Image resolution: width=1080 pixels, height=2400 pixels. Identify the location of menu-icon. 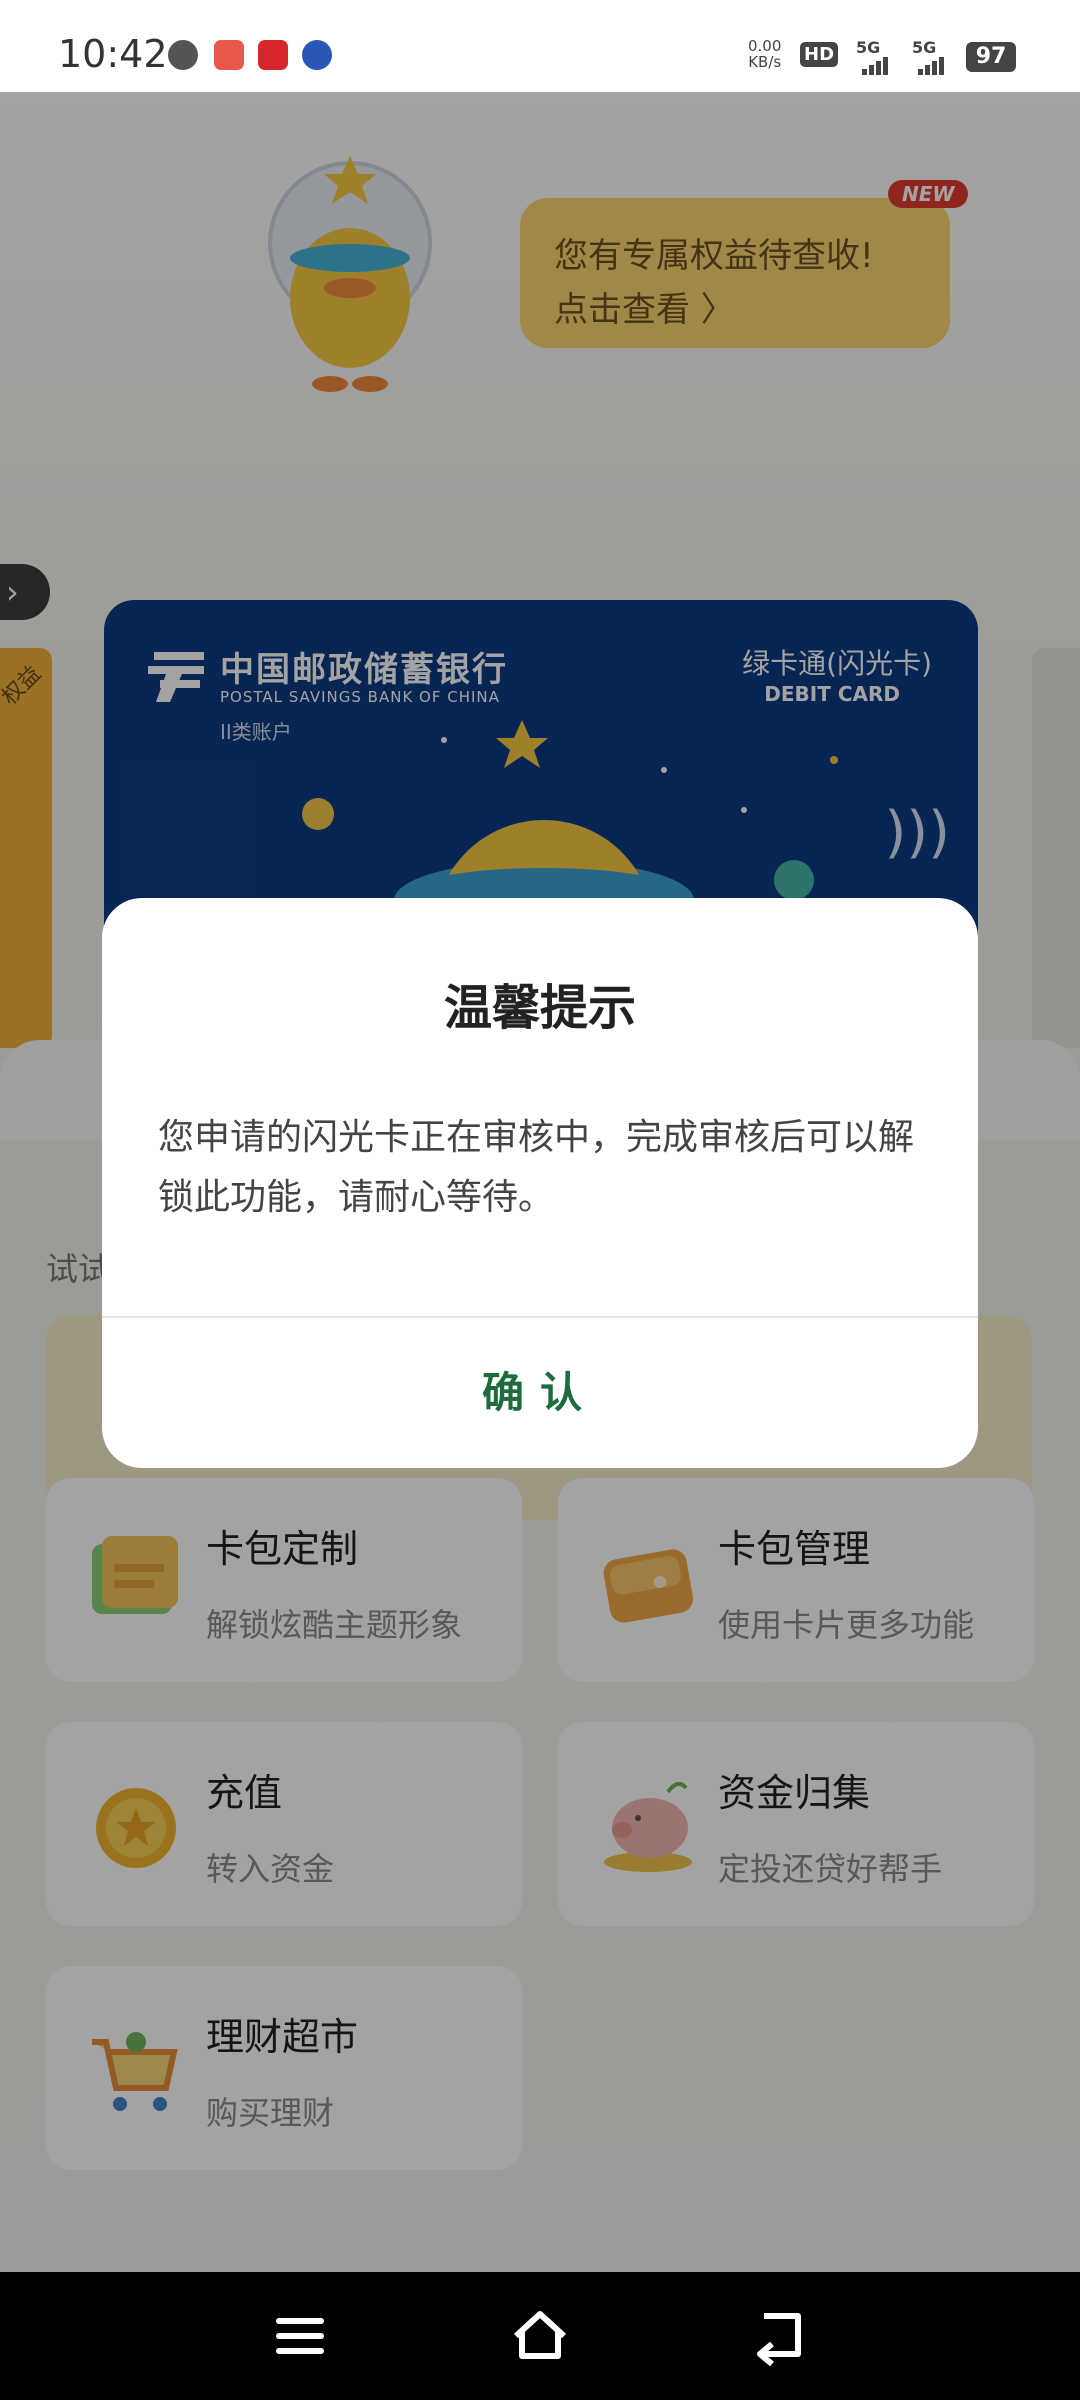
(300, 2336).